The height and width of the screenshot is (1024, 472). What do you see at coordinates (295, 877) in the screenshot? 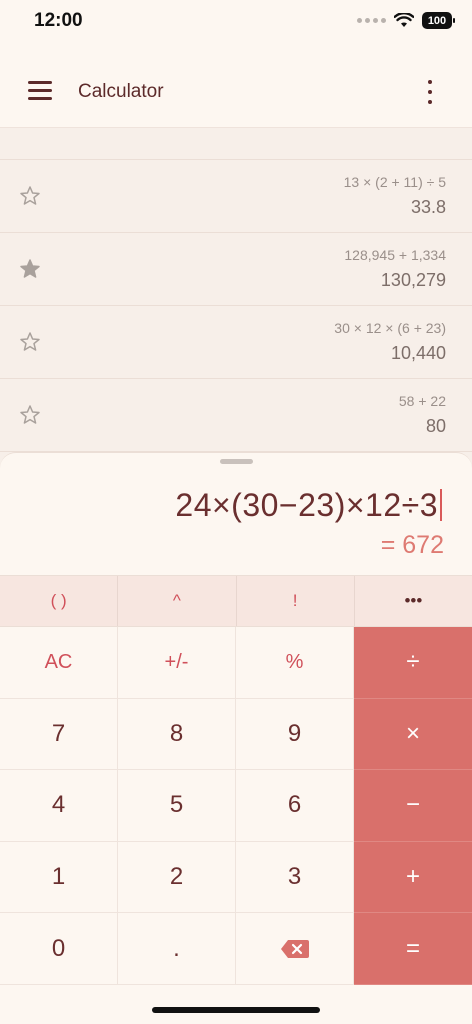
I see `key-button: 3` at bounding box center [295, 877].